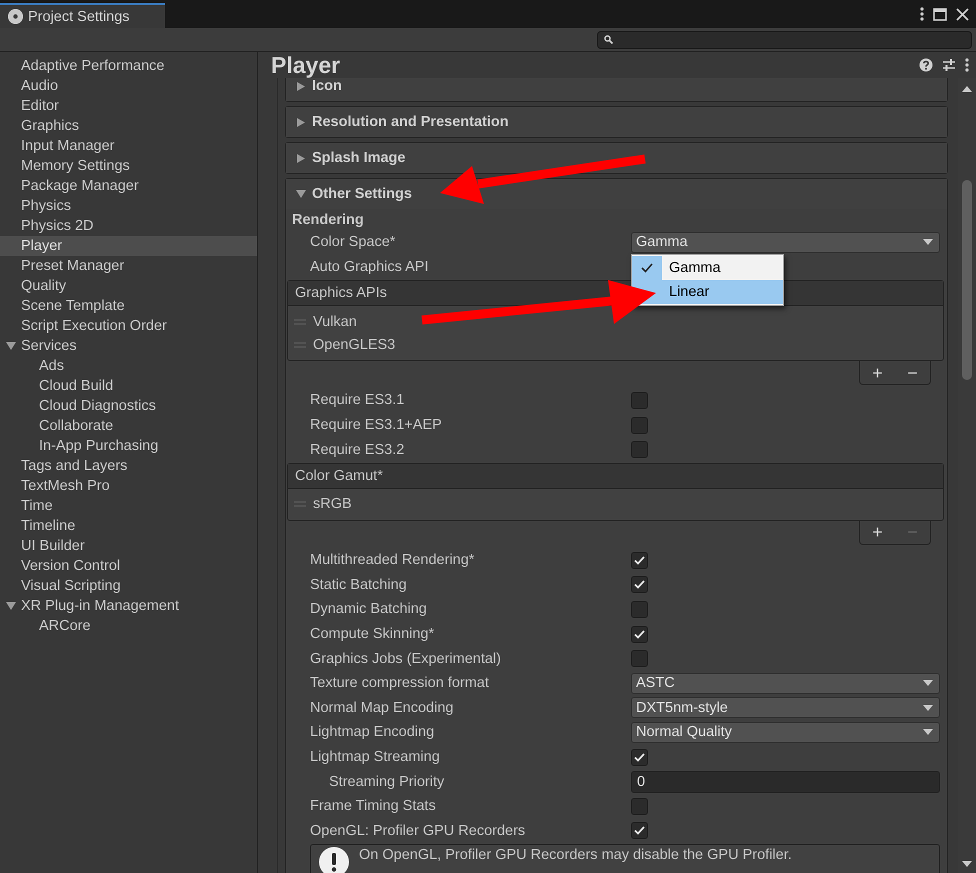  What do you see at coordinates (393, 560) in the screenshot?
I see `setting-label: Multithreaded Rendering*` at bounding box center [393, 560].